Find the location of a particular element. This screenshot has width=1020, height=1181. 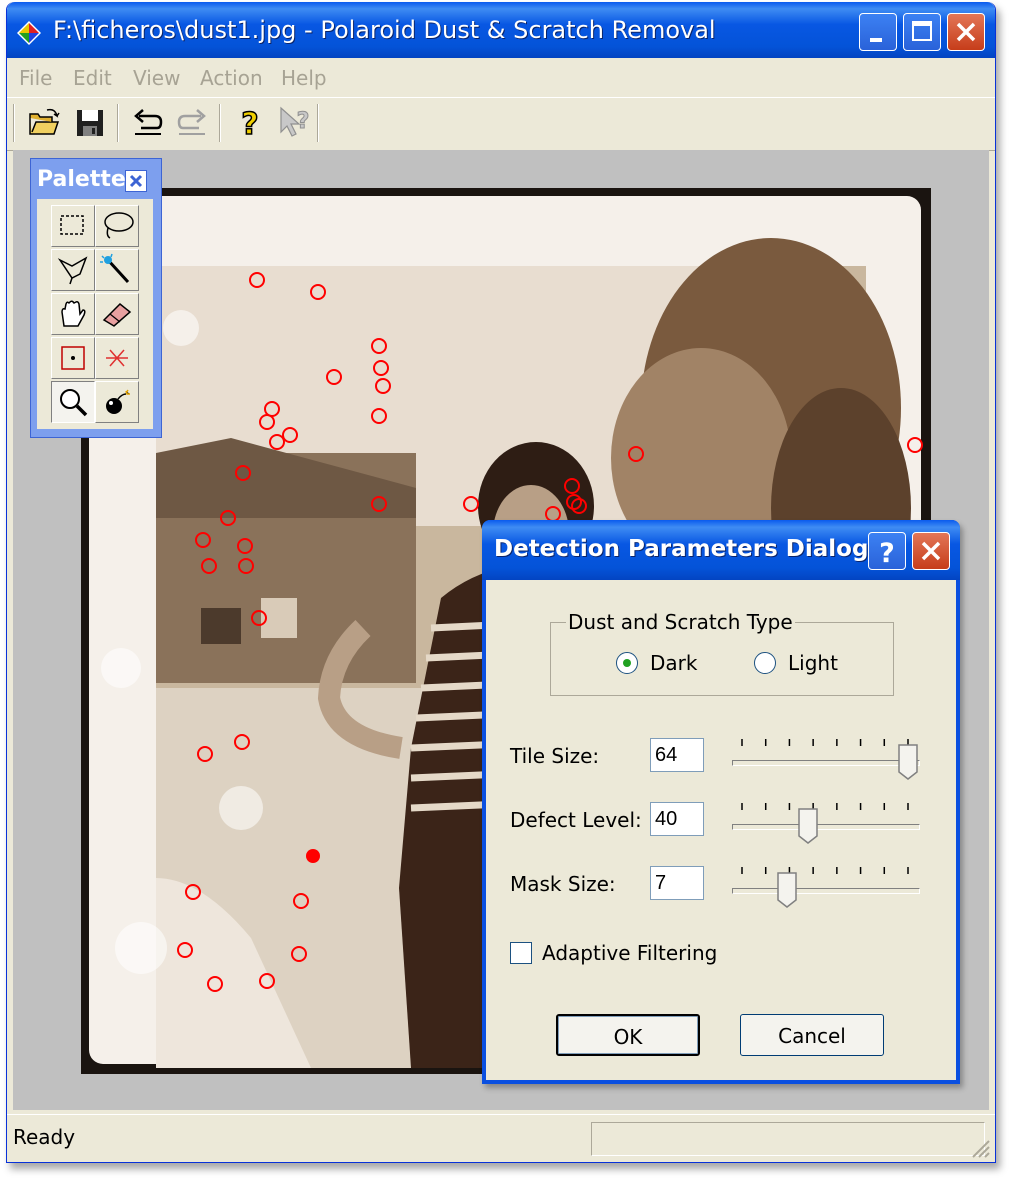

palette-window: Palette is located at coordinates (96, 298).